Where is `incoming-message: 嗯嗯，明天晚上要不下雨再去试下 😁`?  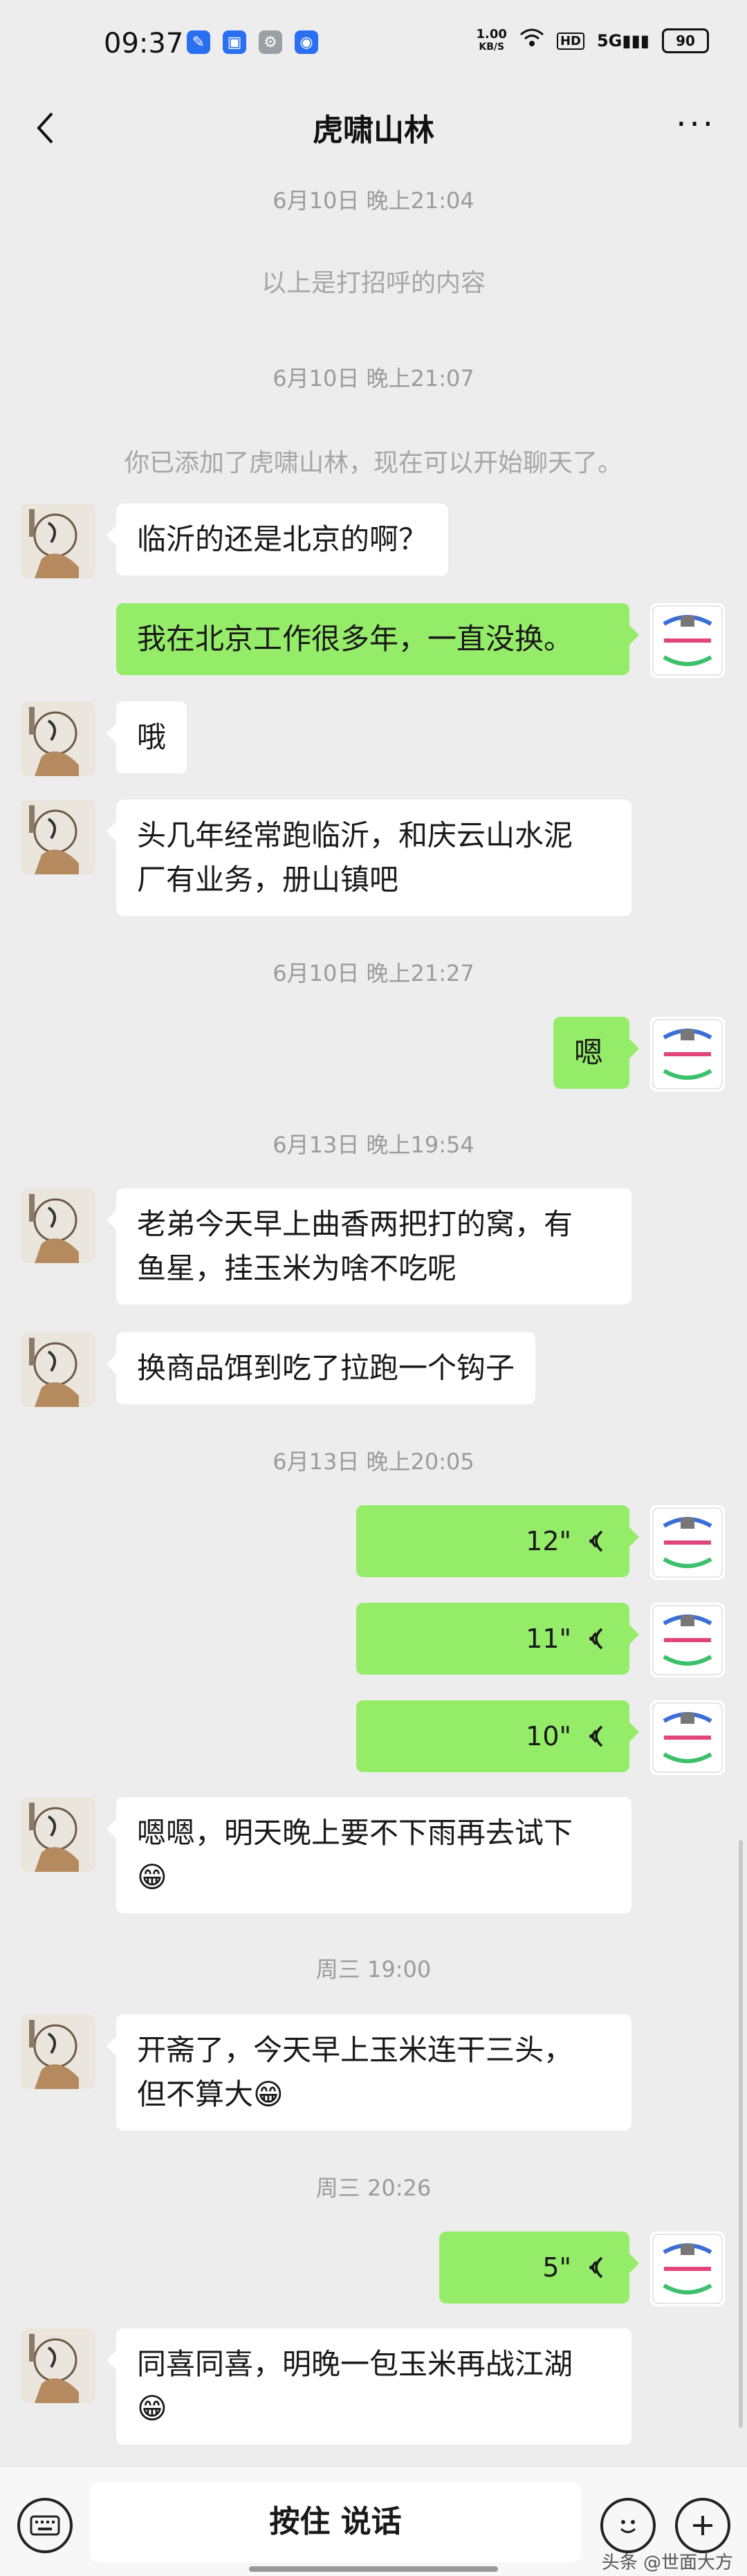 incoming-message: 嗯嗯，明天晚上要不下雨再去试下 😁 is located at coordinates (369, 1855).